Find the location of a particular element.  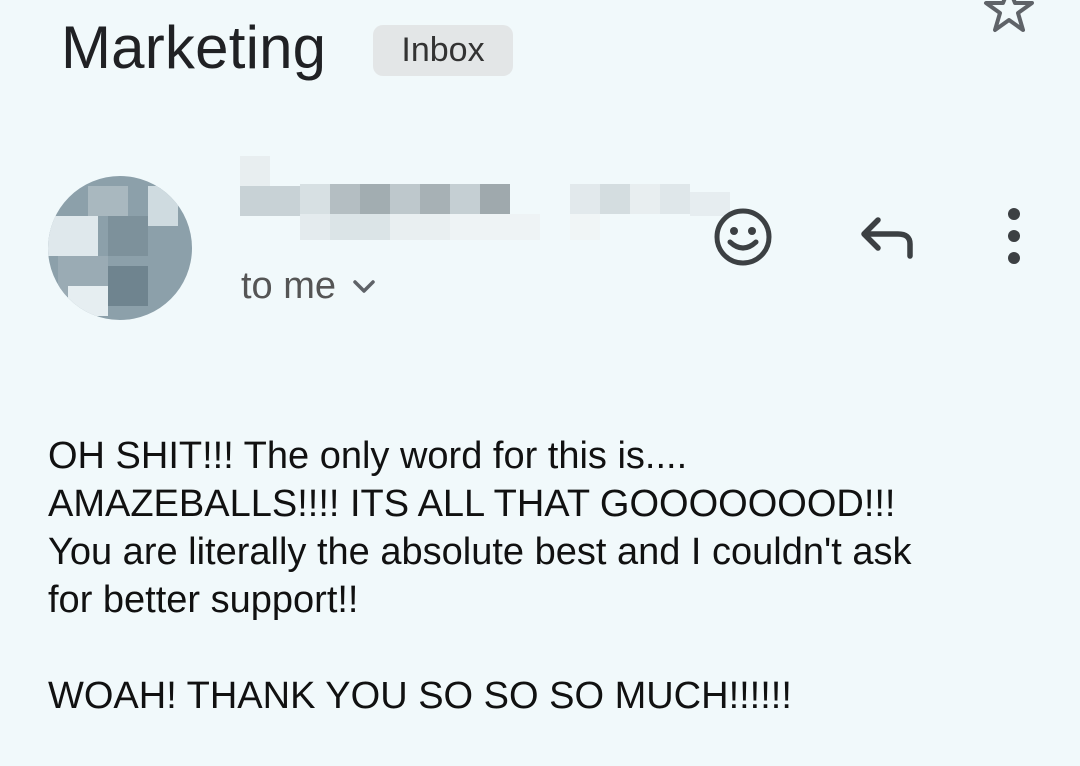

recipient-details-toggle: to me is located at coordinates (309, 286).